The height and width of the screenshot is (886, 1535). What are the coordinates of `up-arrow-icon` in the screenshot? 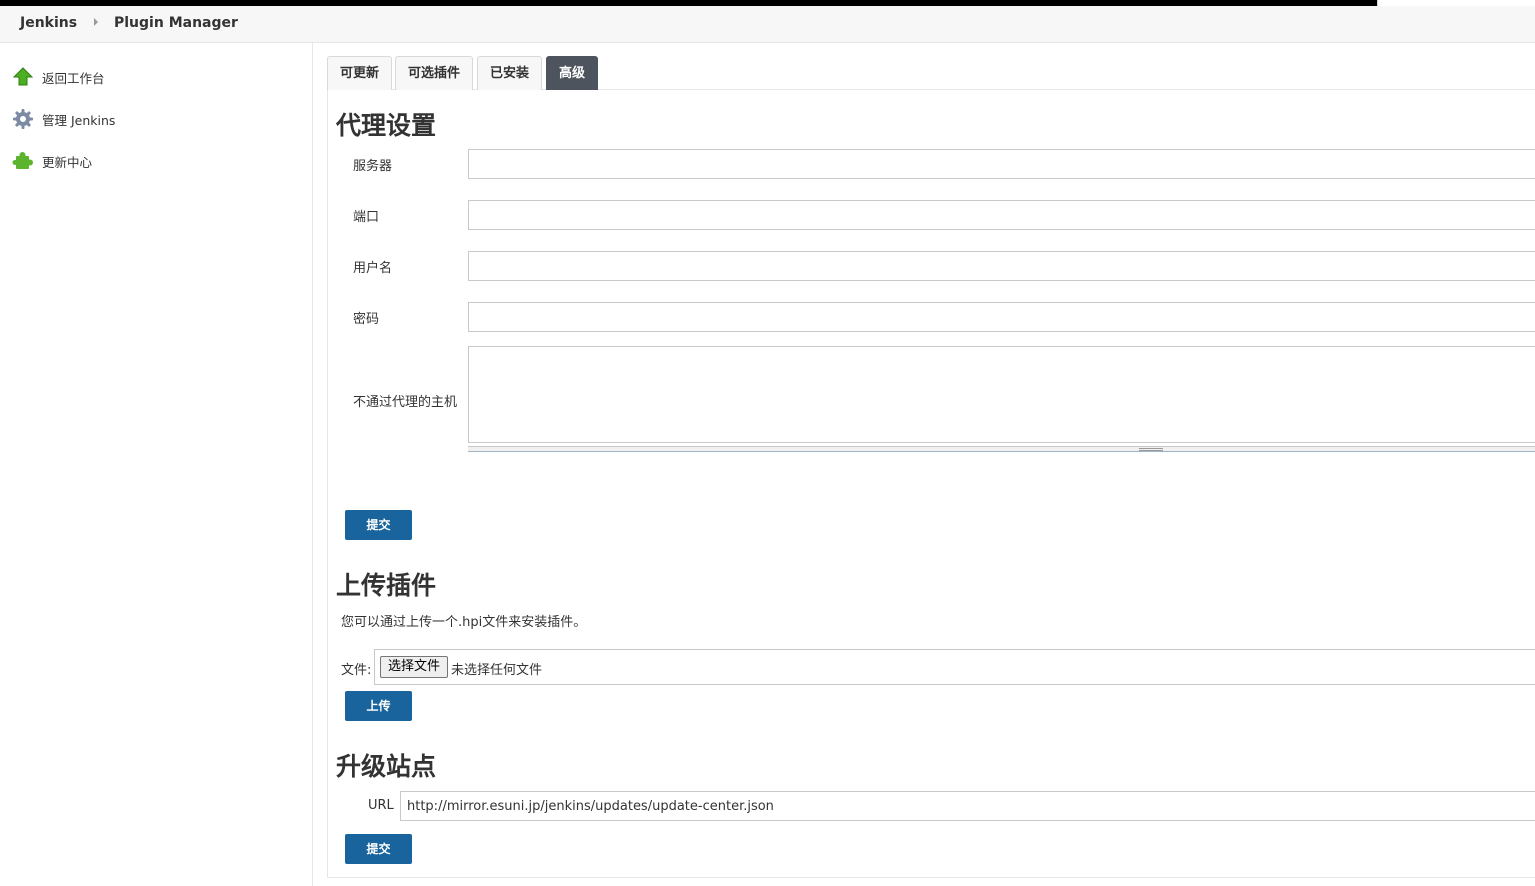 It's located at (23, 77).